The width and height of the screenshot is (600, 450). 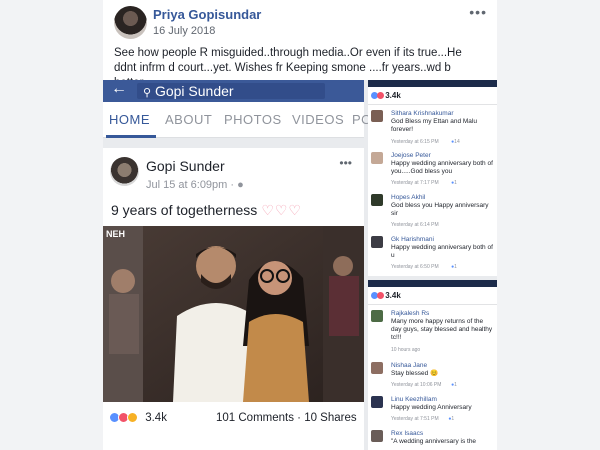 I want to click on globe-icon: ●, so click(x=240, y=185).